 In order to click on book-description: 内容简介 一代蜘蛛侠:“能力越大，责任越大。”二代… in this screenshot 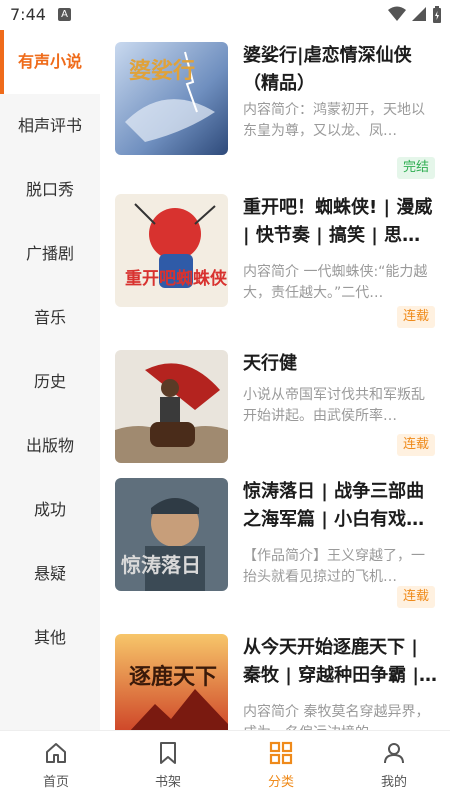, I will do `click(335, 282)`.